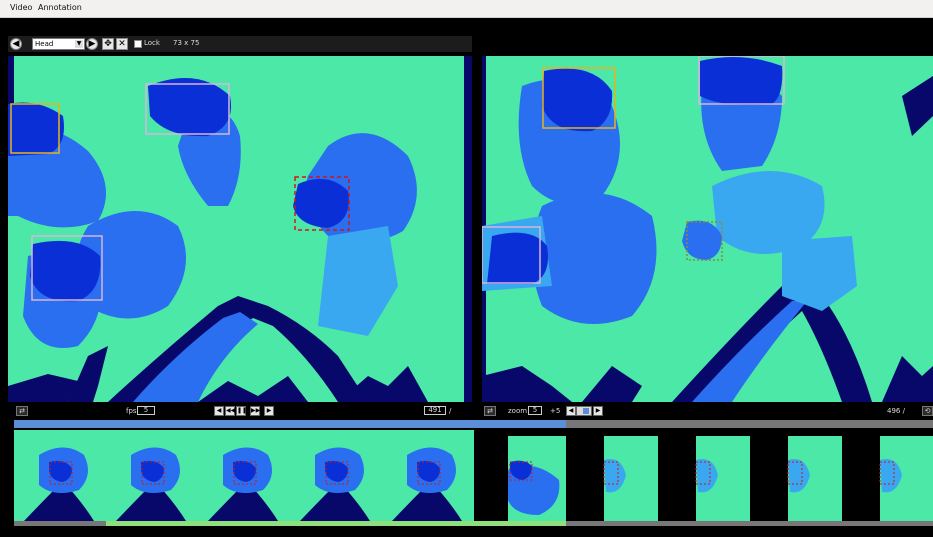 The height and width of the screenshot is (537, 933). Describe the element at coordinates (16, 44) in the screenshot. I see `back-arrow-icon: ◀` at that location.